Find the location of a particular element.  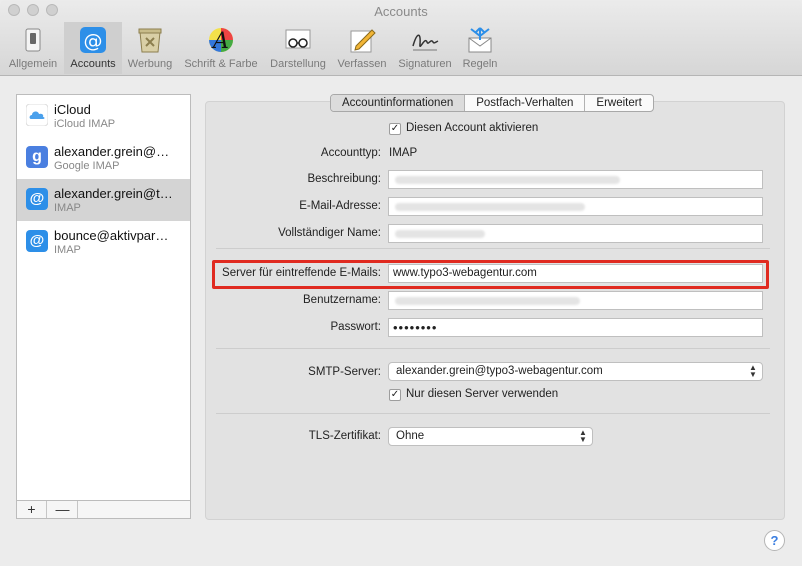

email-label: E-Mail-Adresse: is located at coordinates (340, 206).